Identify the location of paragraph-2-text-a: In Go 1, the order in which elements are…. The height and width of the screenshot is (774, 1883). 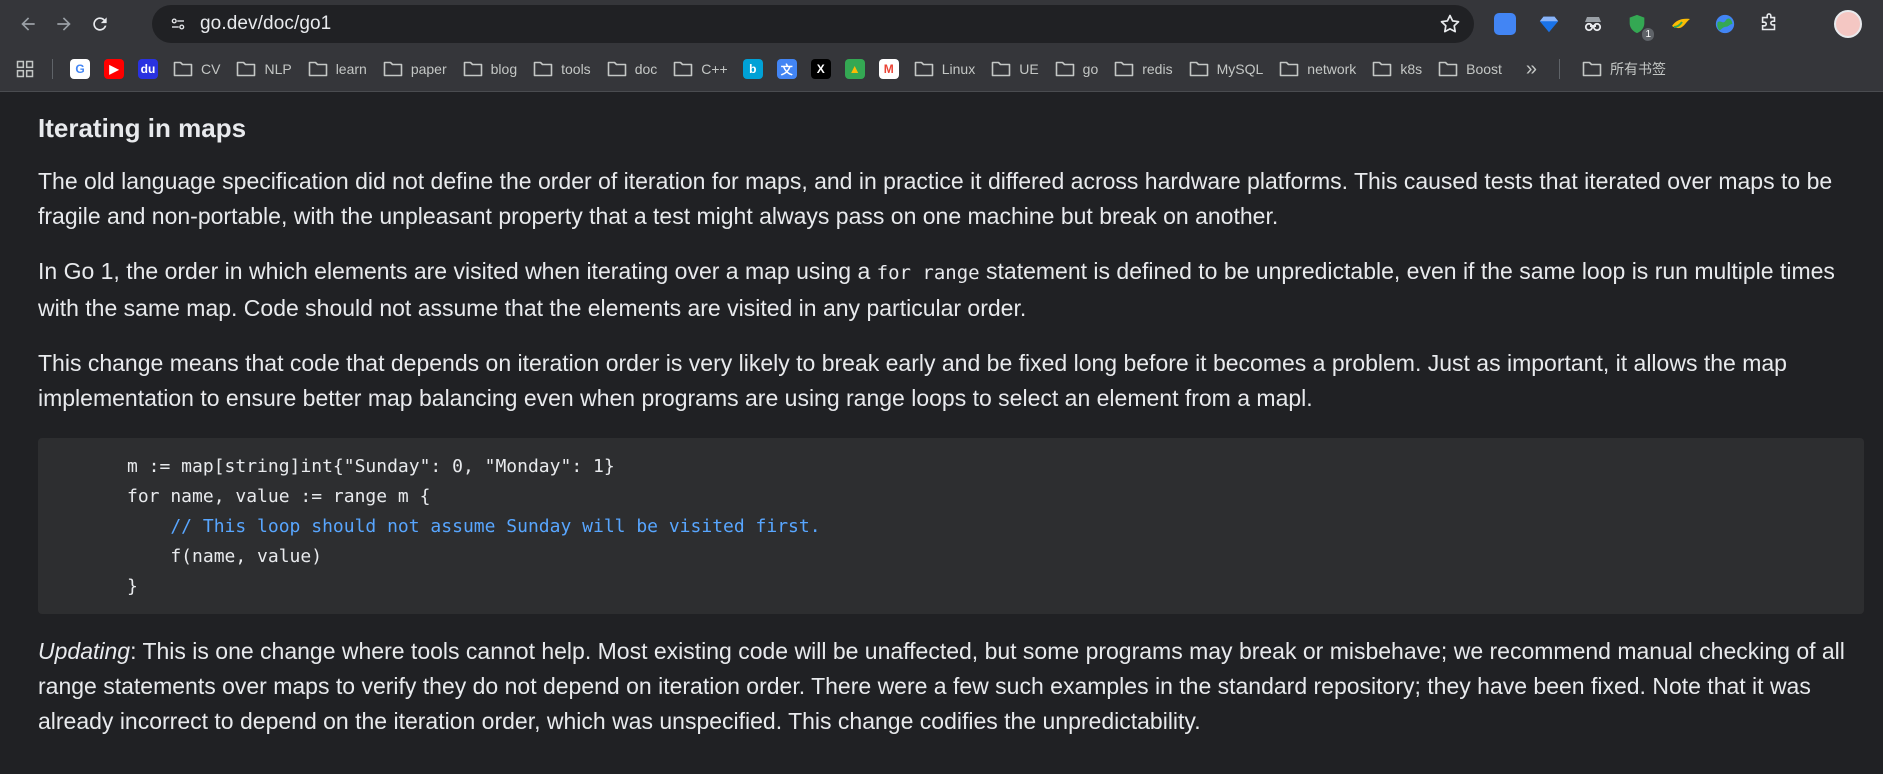
(457, 271).